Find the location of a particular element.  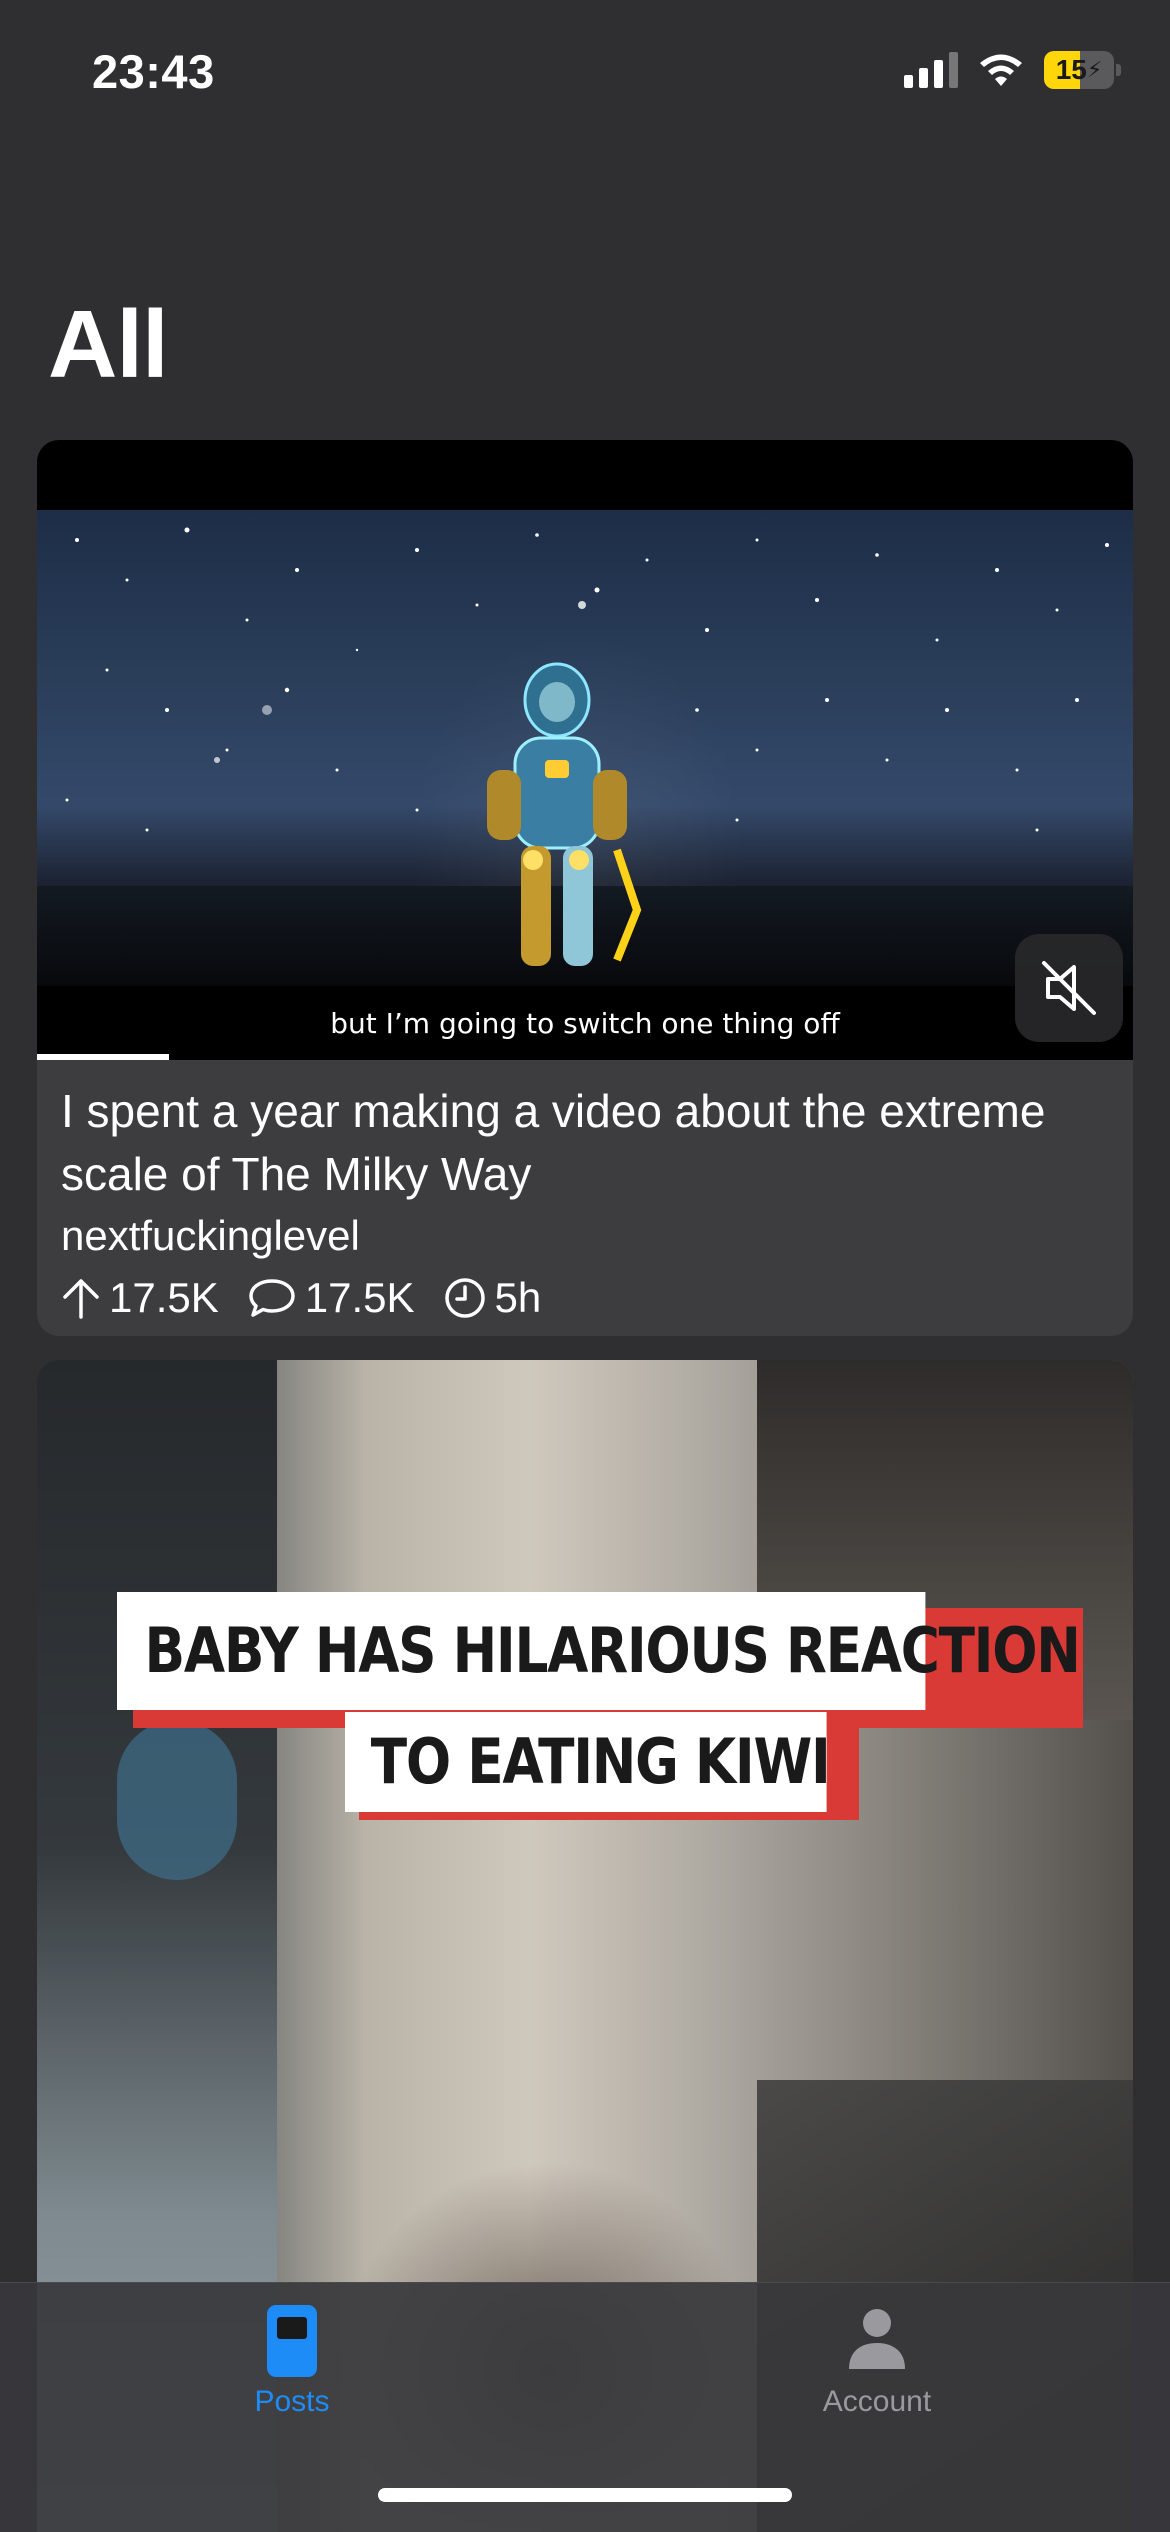

status-icons: 15 ⚡ is located at coordinates (1012, 70).